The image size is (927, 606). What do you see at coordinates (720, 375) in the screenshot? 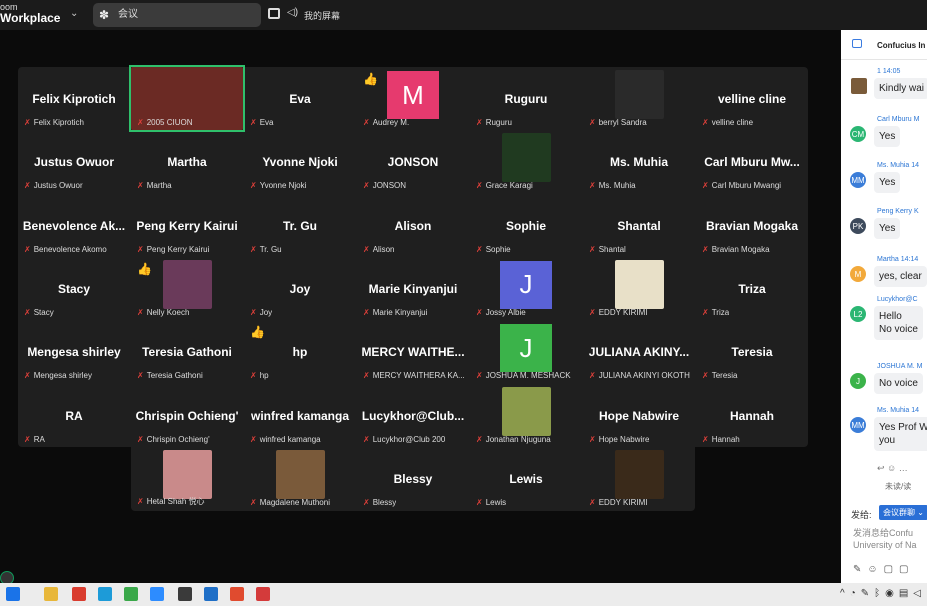
I see `participant-label: ✗ Teresia` at bounding box center [720, 375].